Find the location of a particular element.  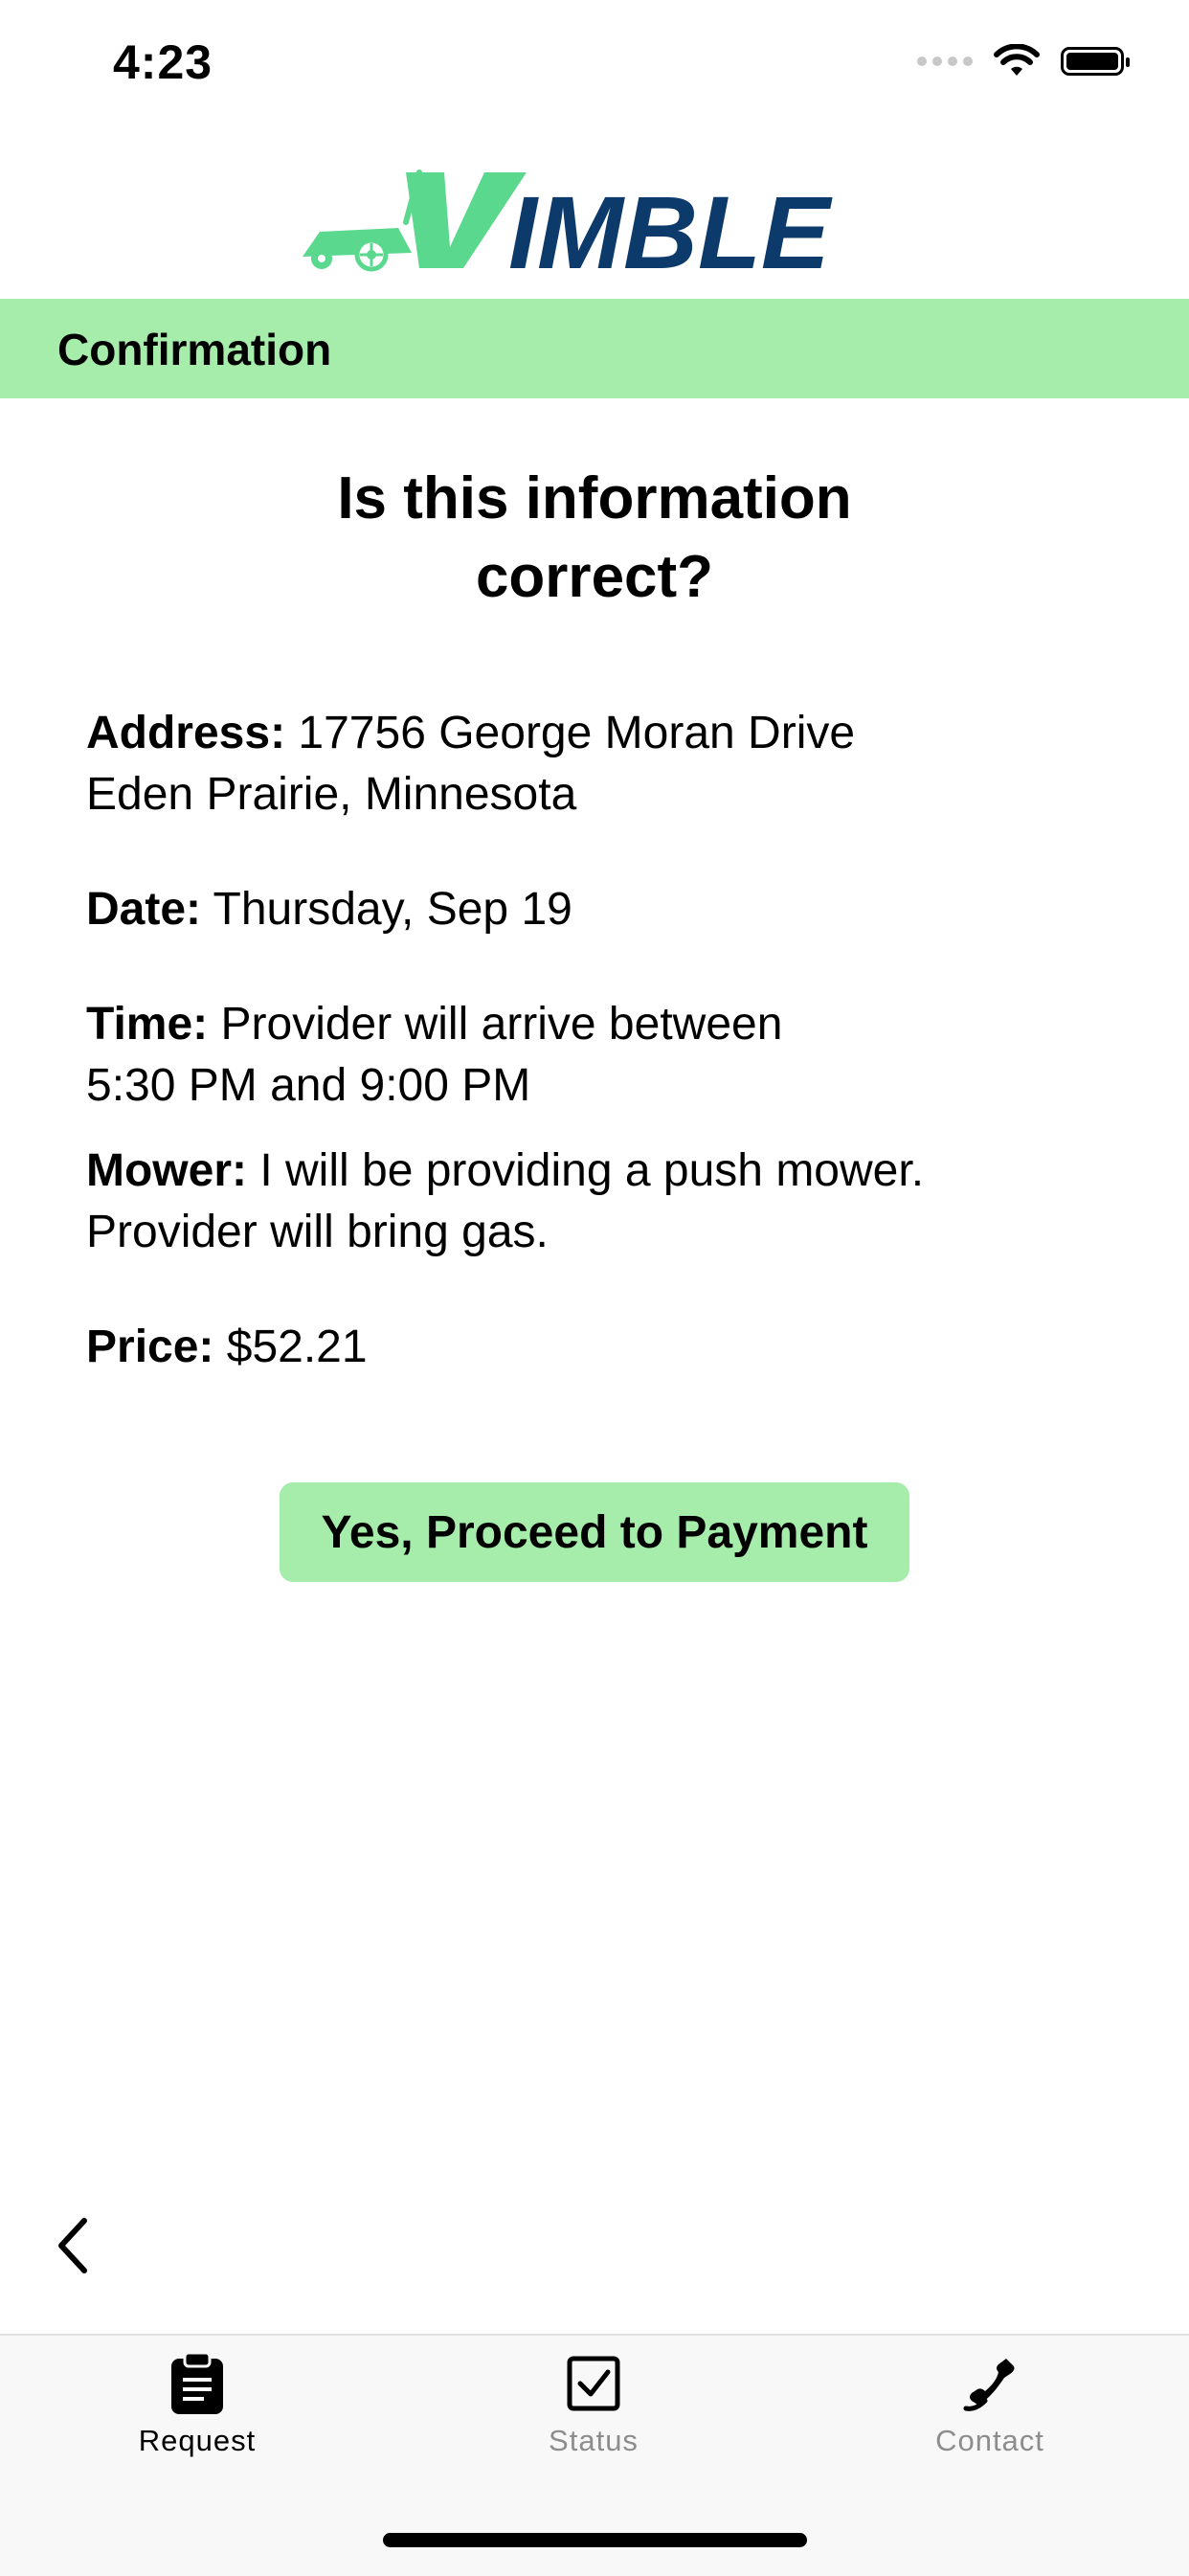

vimble-logo: IMBLE is located at coordinates (568, 223).